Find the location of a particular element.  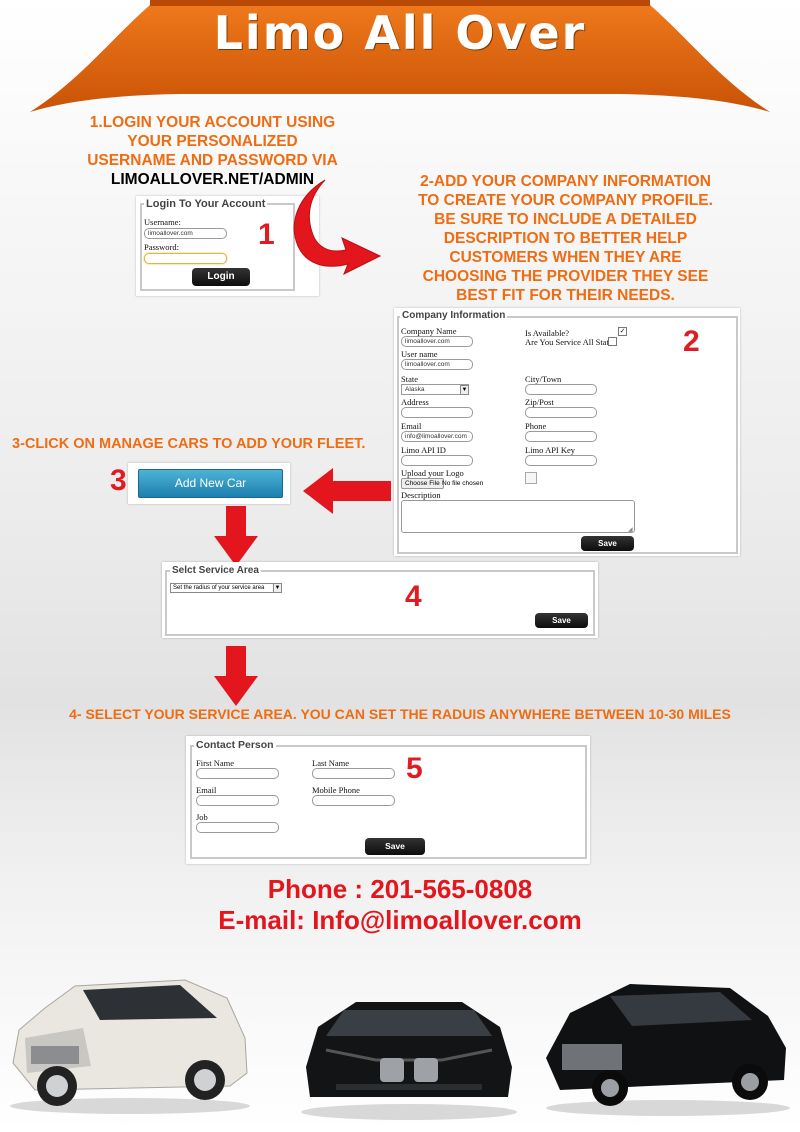

step1-line: 1.LOGIN YOUR ACCOUNT USING is located at coordinates (212, 122).